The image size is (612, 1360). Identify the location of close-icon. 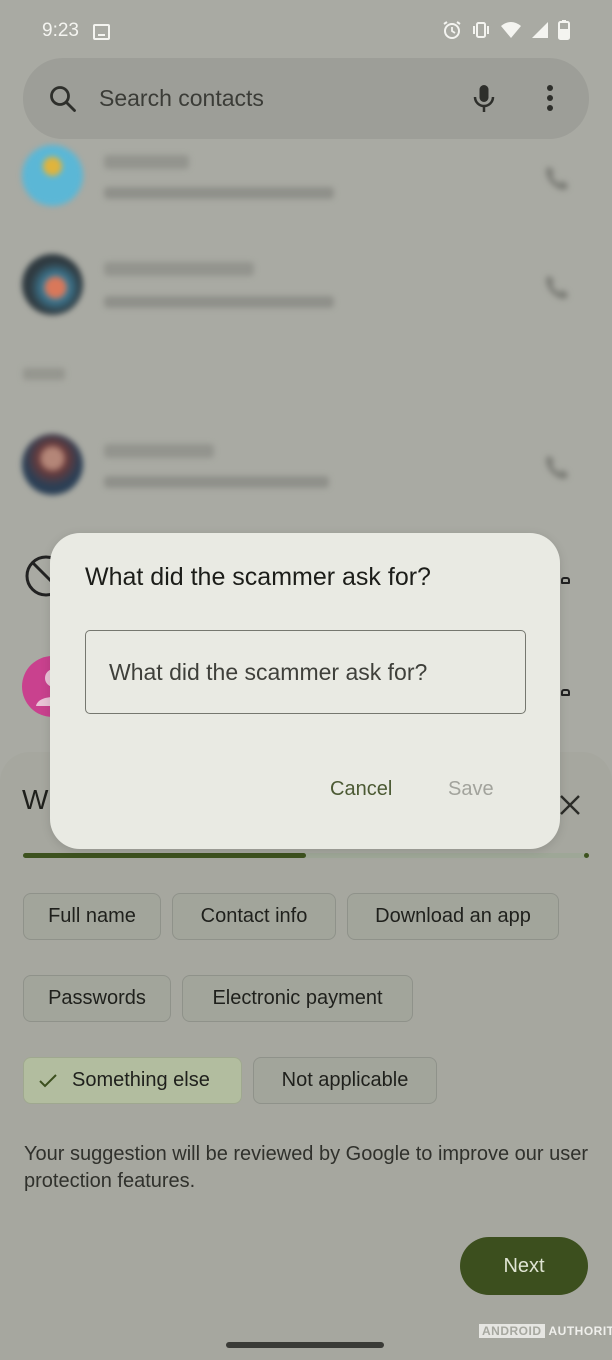
(570, 805).